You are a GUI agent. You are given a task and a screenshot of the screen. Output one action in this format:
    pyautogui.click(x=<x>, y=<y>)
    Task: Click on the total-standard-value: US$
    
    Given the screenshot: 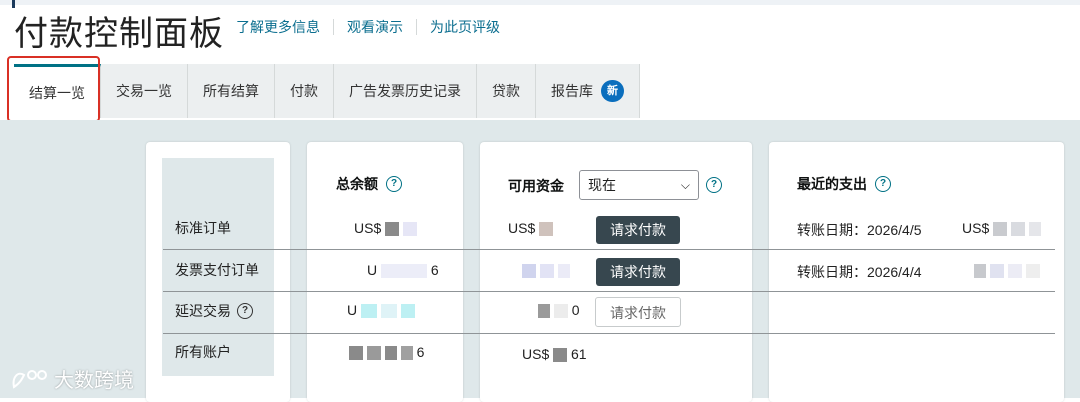 What is the action you would take?
    pyautogui.click(x=386, y=228)
    